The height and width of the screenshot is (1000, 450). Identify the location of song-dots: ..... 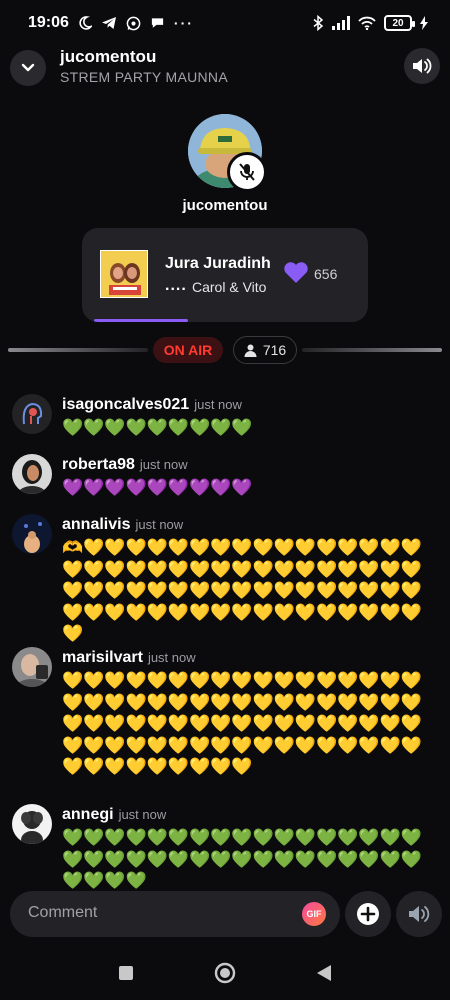
(176, 285).